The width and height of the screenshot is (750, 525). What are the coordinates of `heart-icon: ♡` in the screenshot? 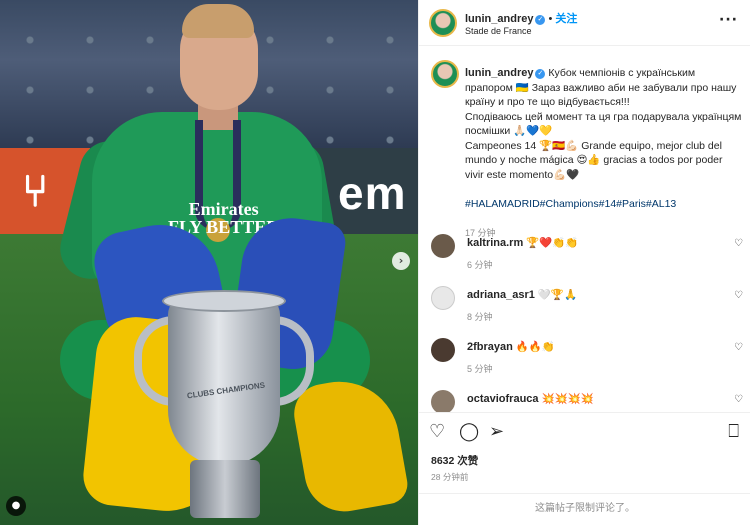 It's located at (437, 431).